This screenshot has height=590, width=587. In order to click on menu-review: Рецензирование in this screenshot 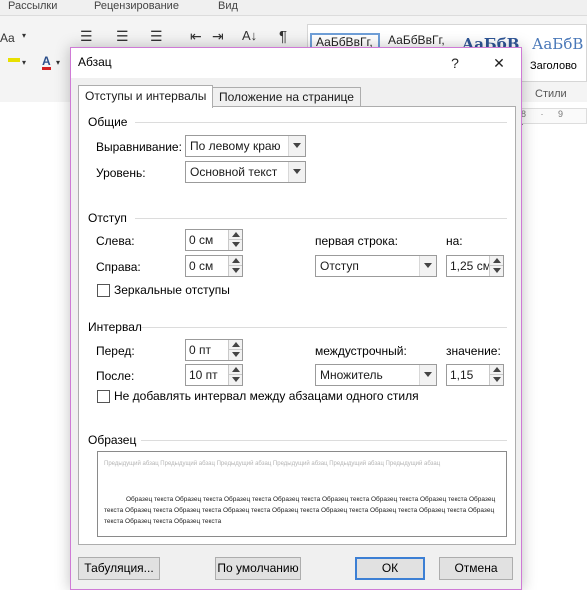, I will do `click(136, 6)`.